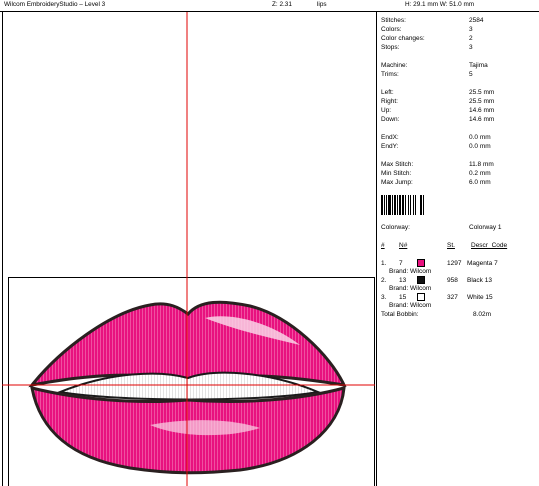 The width and height of the screenshot is (539, 486). What do you see at coordinates (444, 245) in the screenshot?
I see `color-table-header: # N# St. Descr_Code` at bounding box center [444, 245].